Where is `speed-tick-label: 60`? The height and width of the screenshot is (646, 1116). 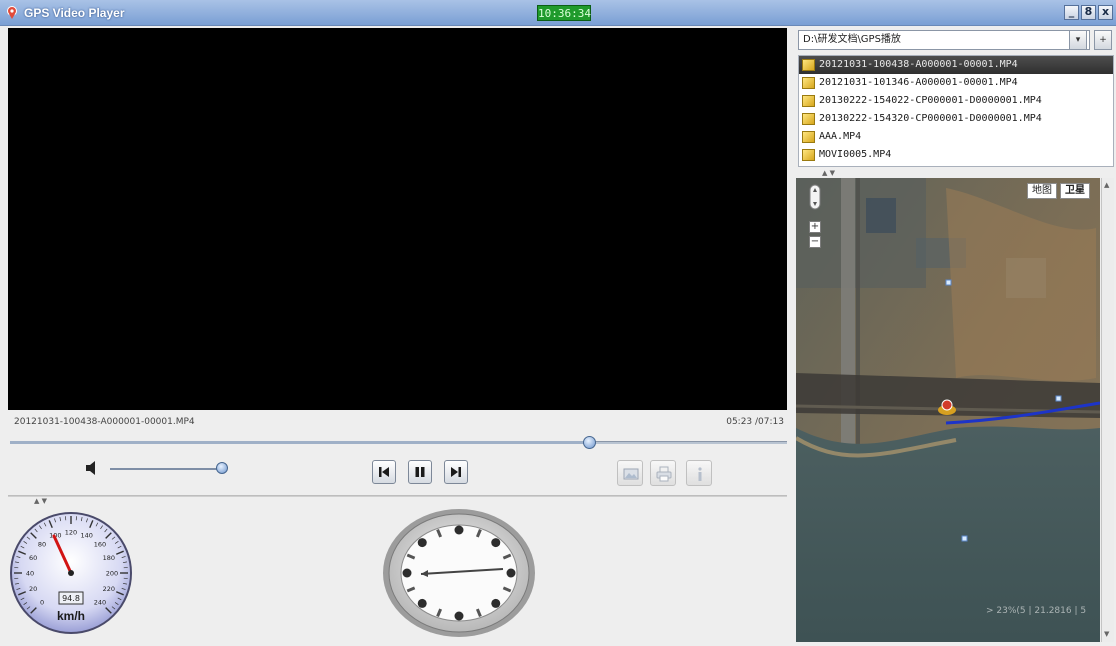
speed-tick-label: 60 is located at coordinates (33, 558).